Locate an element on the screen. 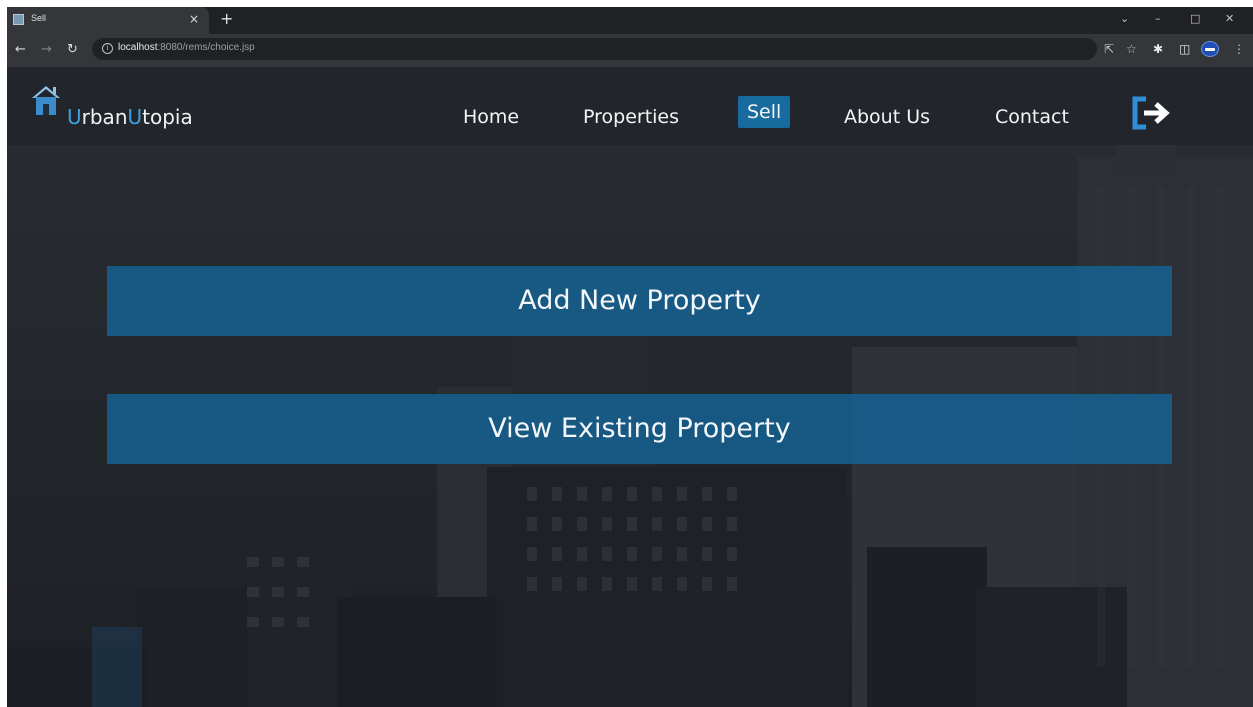  star-icon: ☆ is located at coordinates (1131, 49).